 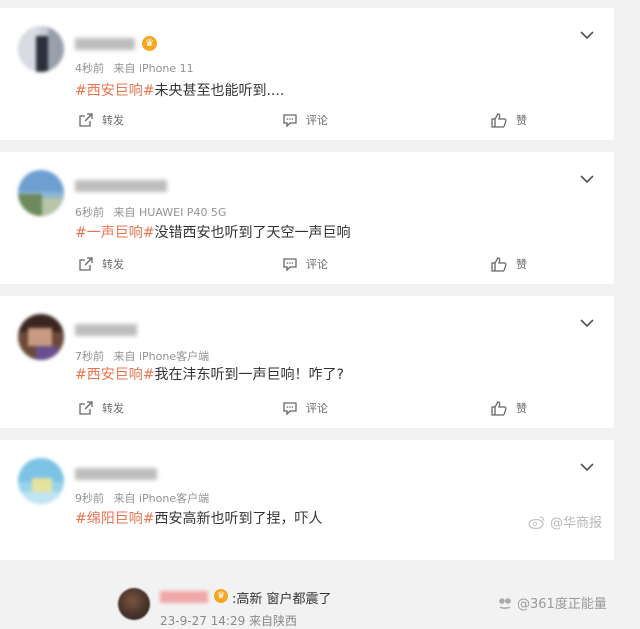 I want to click on post-source: 来自 iPhone 11, so click(x=153, y=68).